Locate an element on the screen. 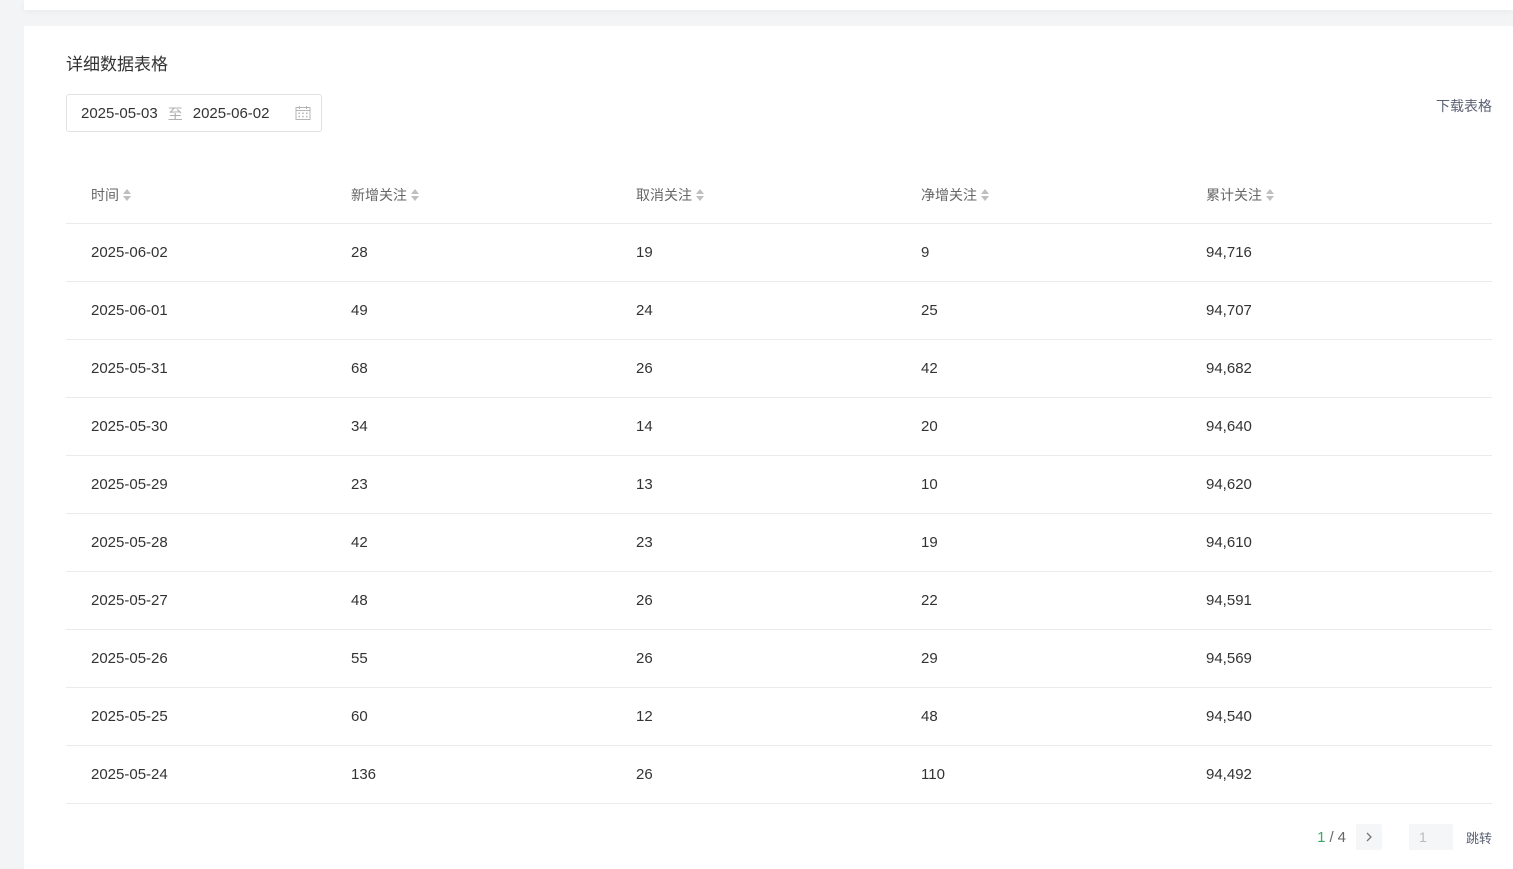 The height and width of the screenshot is (869, 1513). cell-time: 2025-06-01 is located at coordinates (129, 310).